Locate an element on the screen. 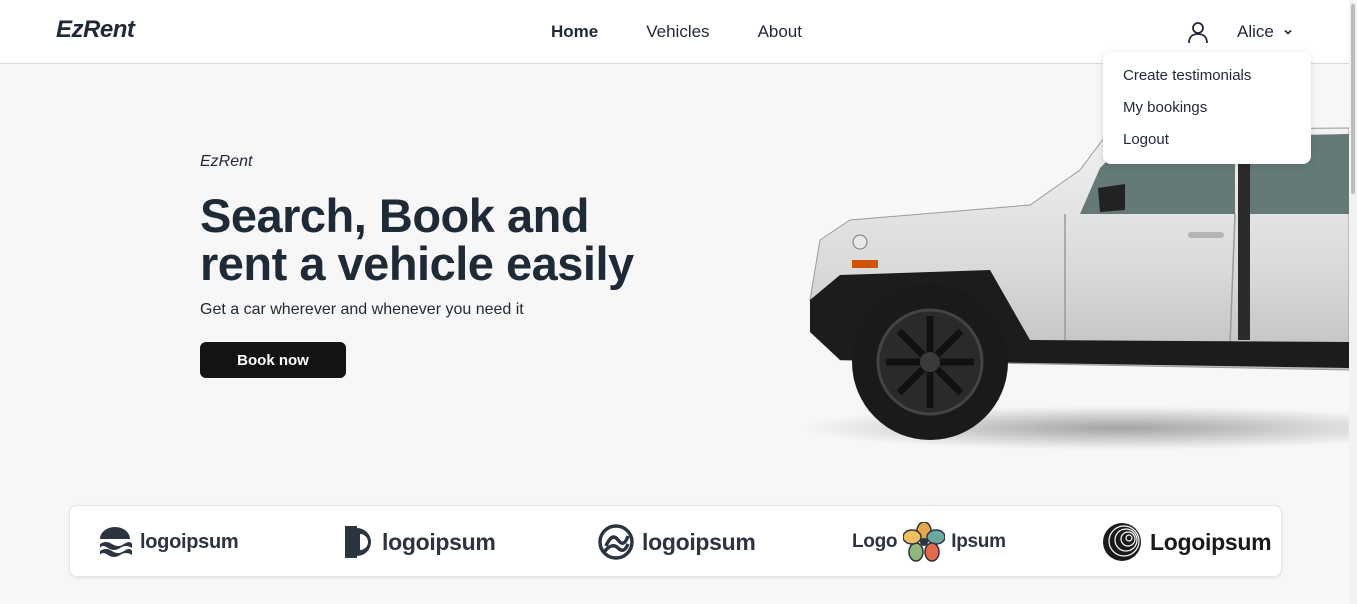 This screenshot has width=1357, height=604. partner-logo-3: logoipsum is located at coordinates (677, 542).